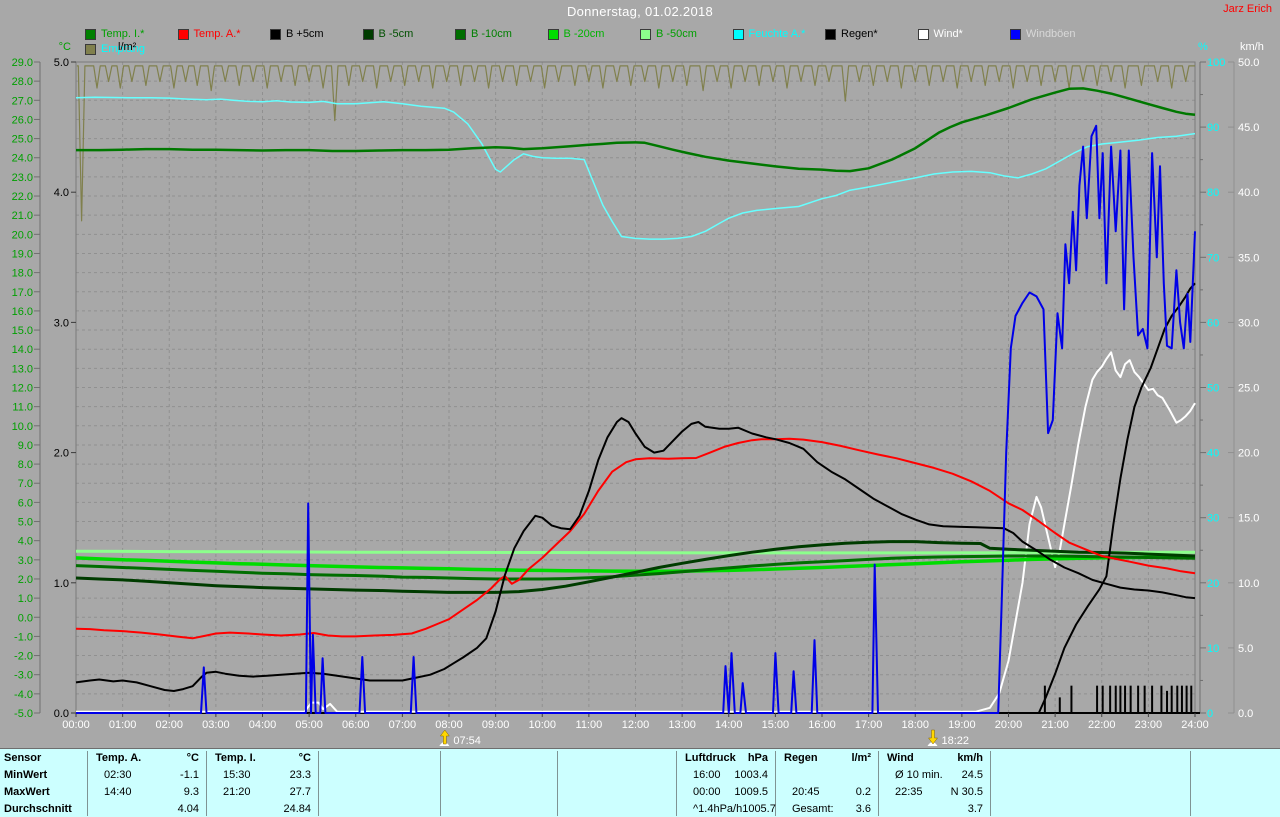 Image resolution: width=1280 pixels, height=817 pixels. I want to click on stats-header-unit: km/h, so click(970, 758).